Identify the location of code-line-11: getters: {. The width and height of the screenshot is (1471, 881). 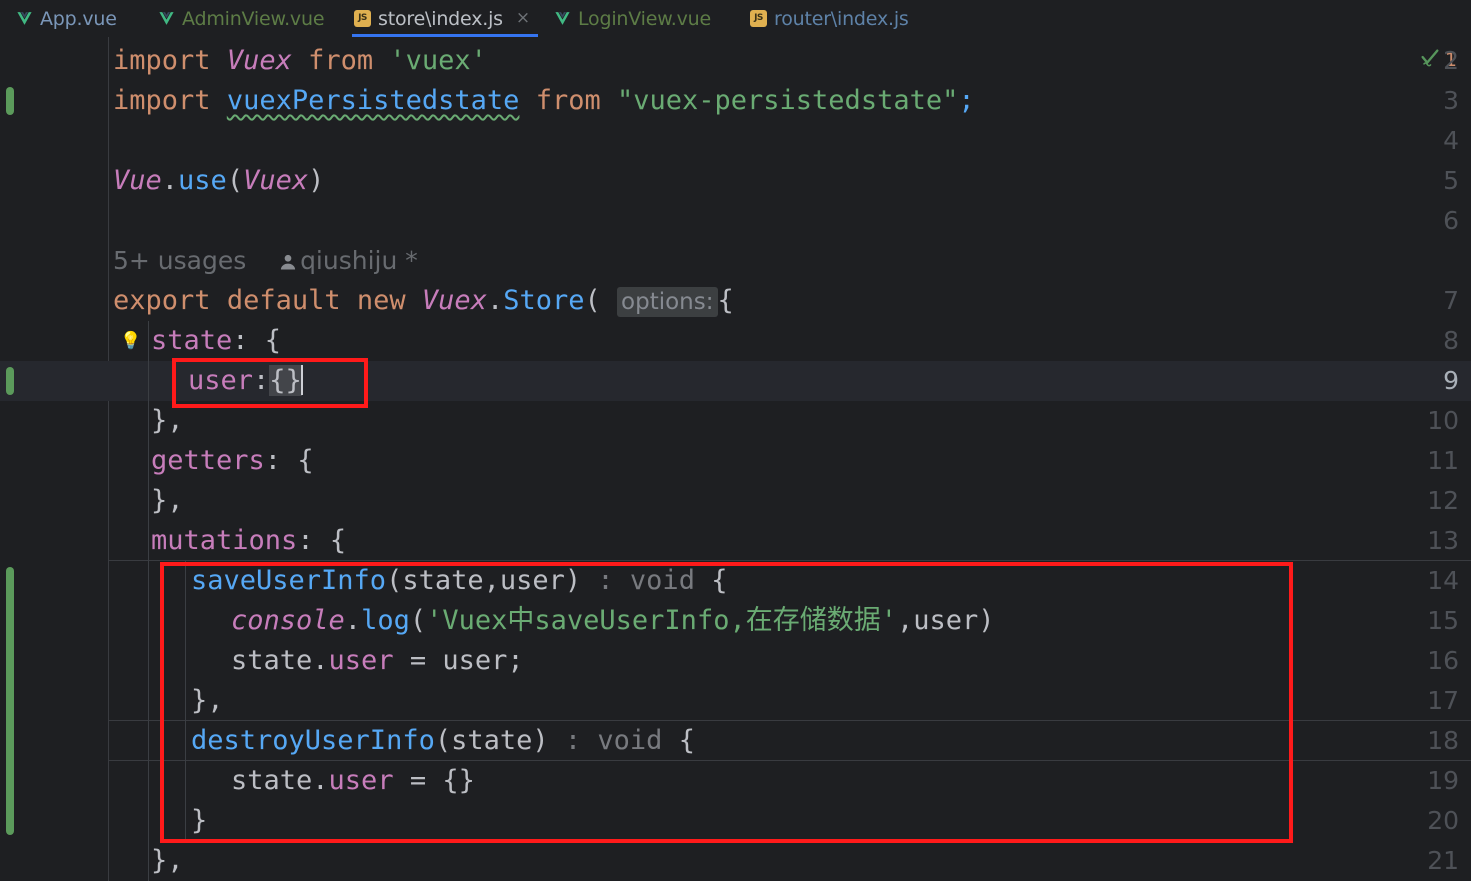
(232, 461).